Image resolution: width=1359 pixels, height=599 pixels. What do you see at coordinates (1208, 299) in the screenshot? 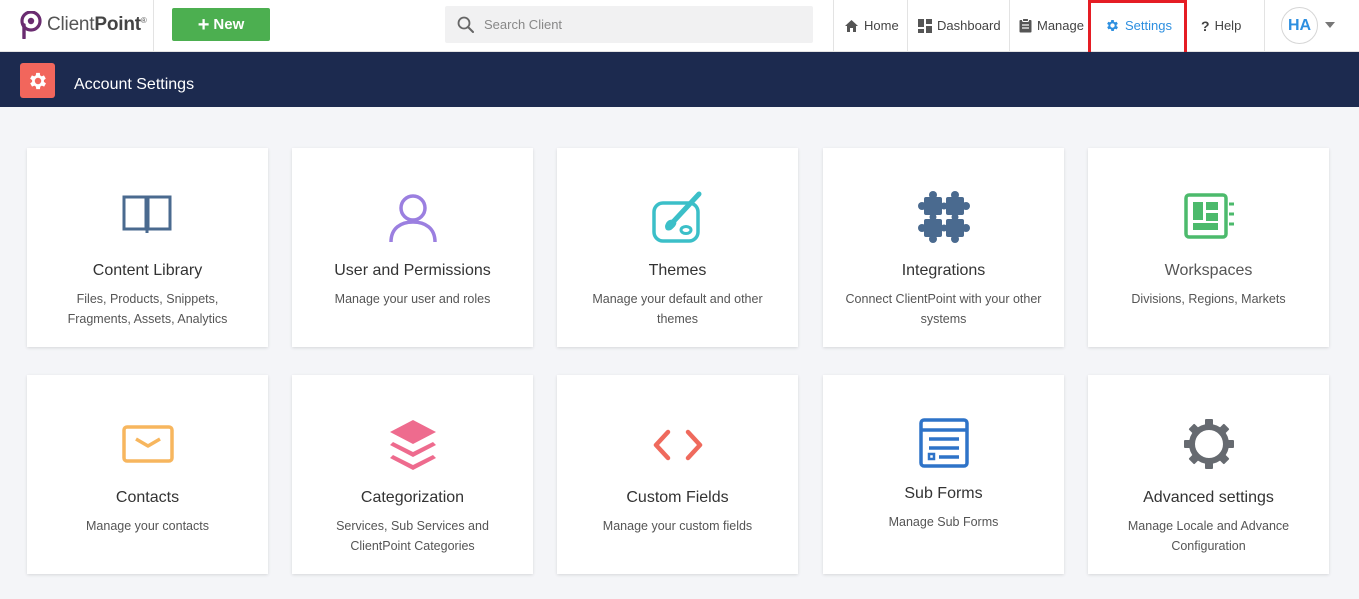
I see `card-description: Divisions, Regions, Markets` at bounding box center [1208, 299].